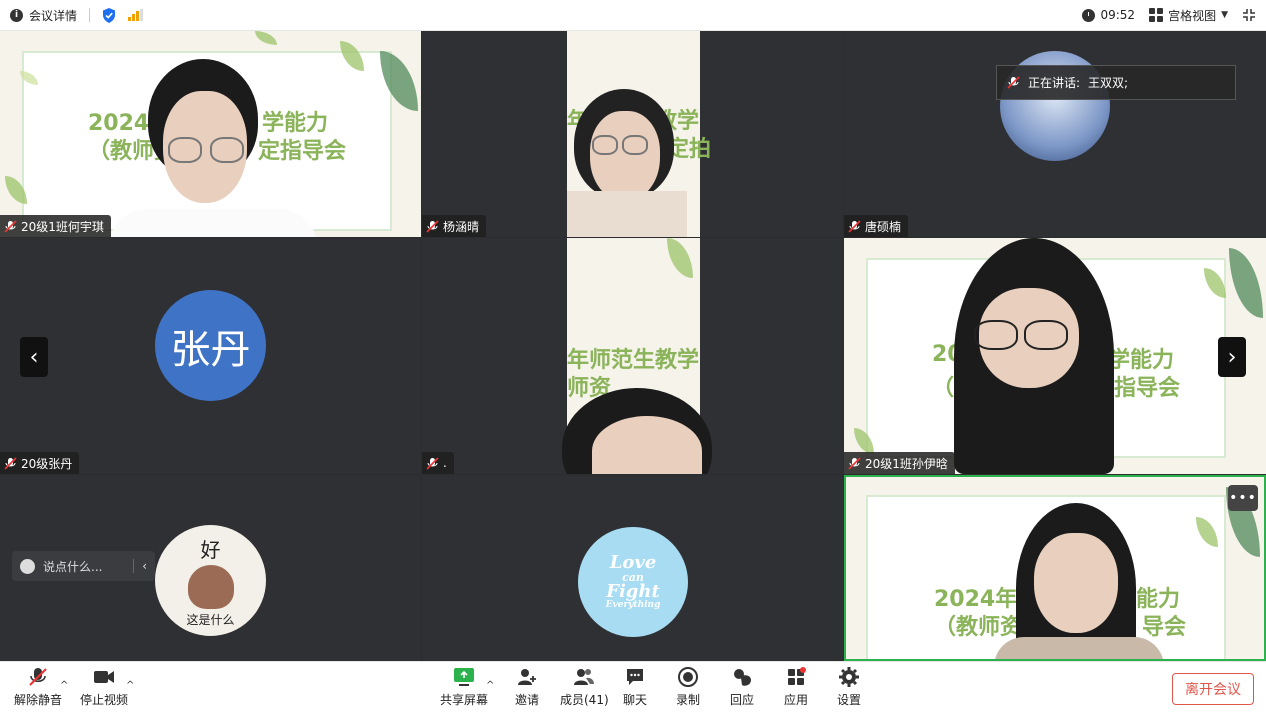  What do you see at coordinates (1192, 15) in the screenshot?
I see `view-mode-label: 宫格视图` at bounding box center [1192, 15].